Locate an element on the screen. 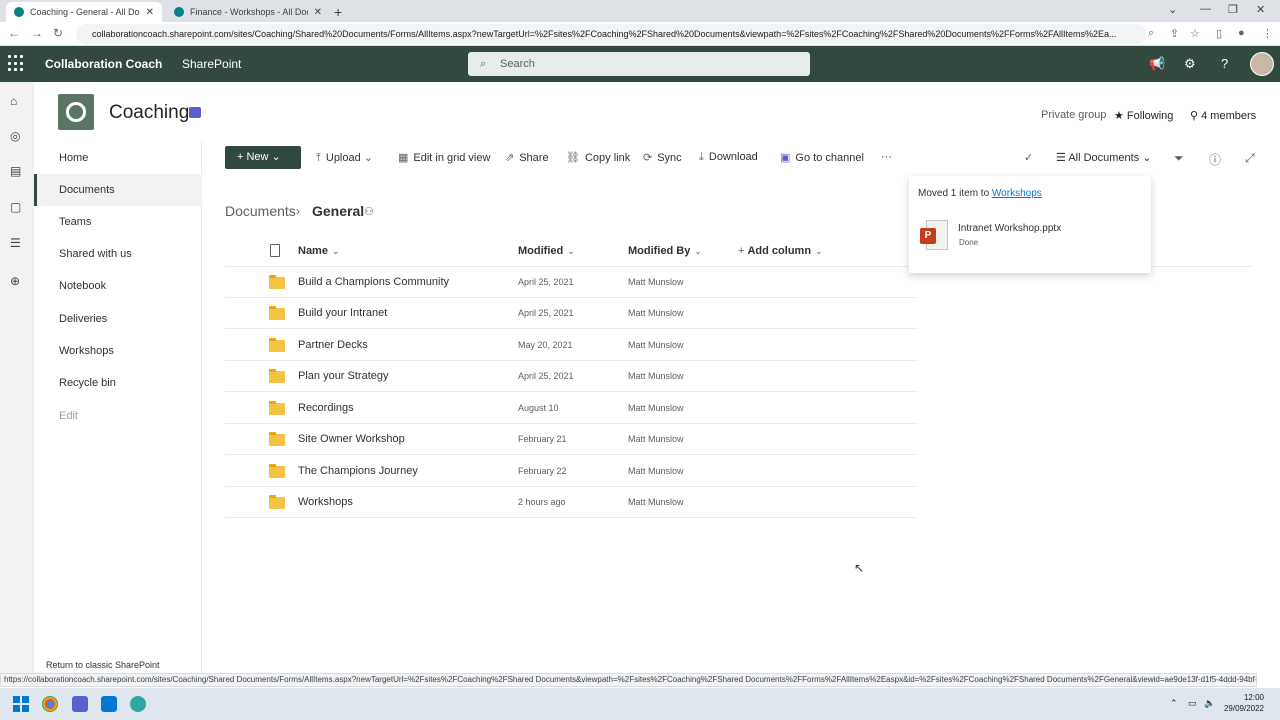  following-button: ★ Following is located at coordinates (1143, 115).